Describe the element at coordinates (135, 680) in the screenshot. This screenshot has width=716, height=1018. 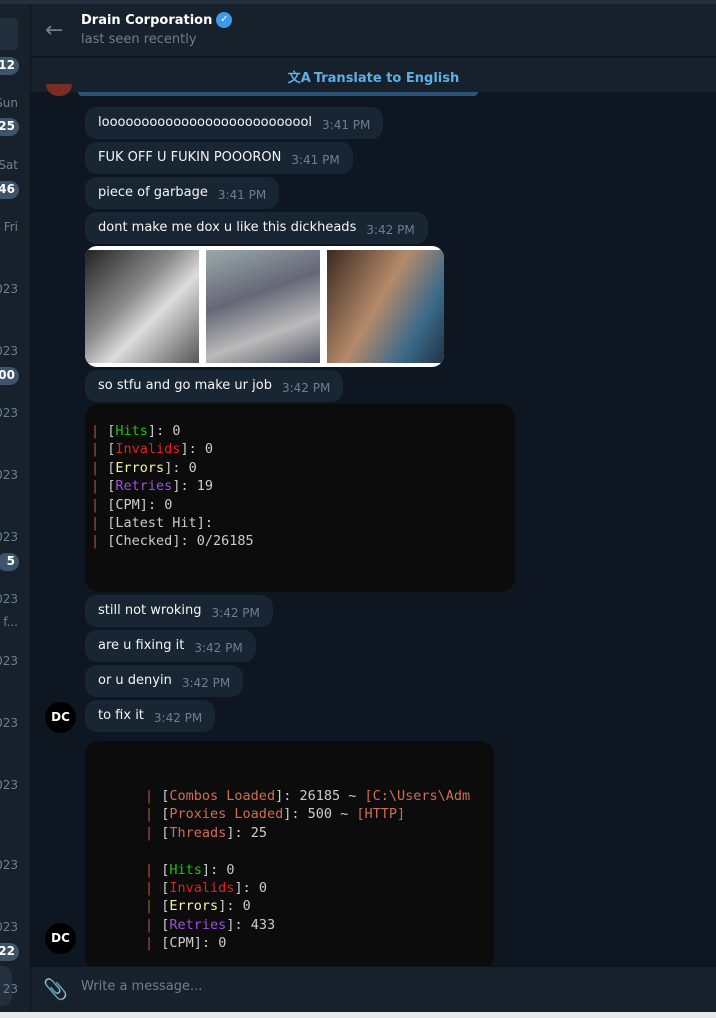
I see `message-text: or u denyin` at that location.